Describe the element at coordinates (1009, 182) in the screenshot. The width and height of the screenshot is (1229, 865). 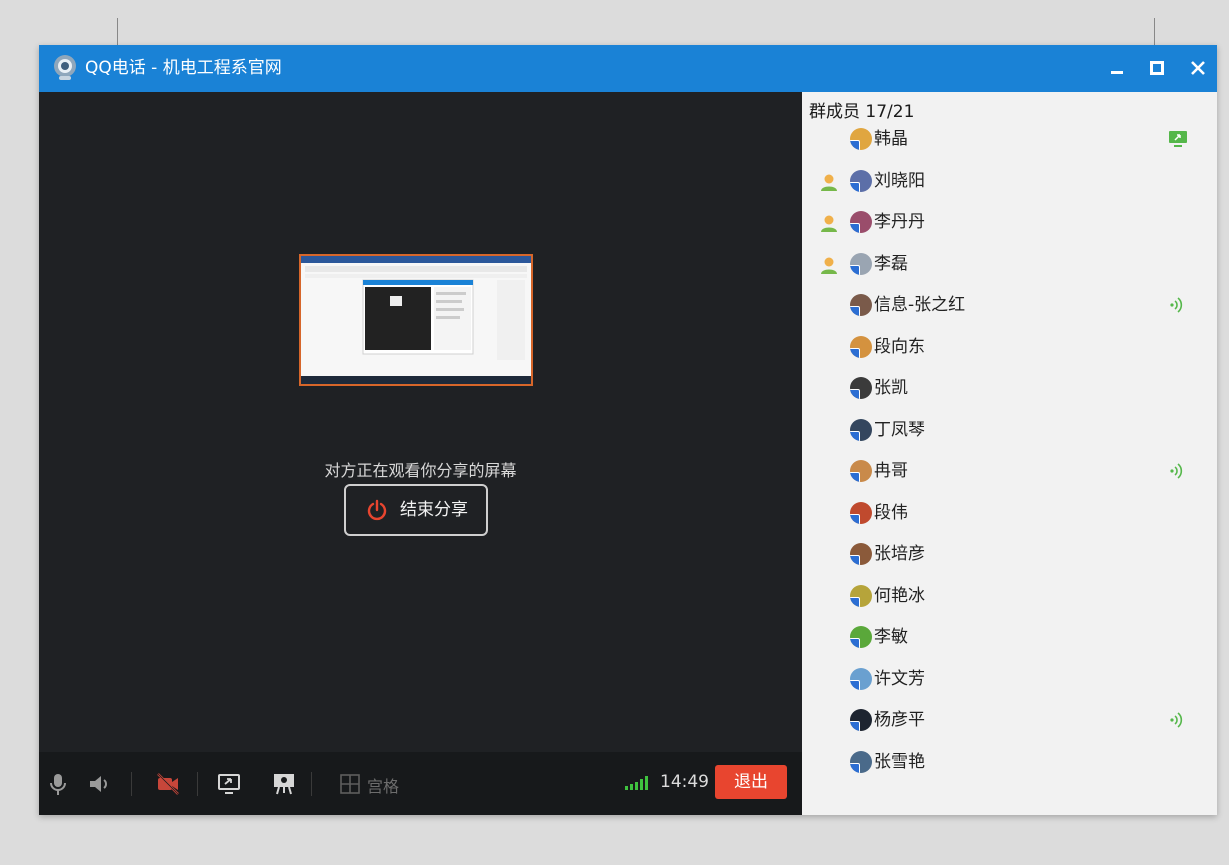
I see `member-item: 刘晓阳` at that location.